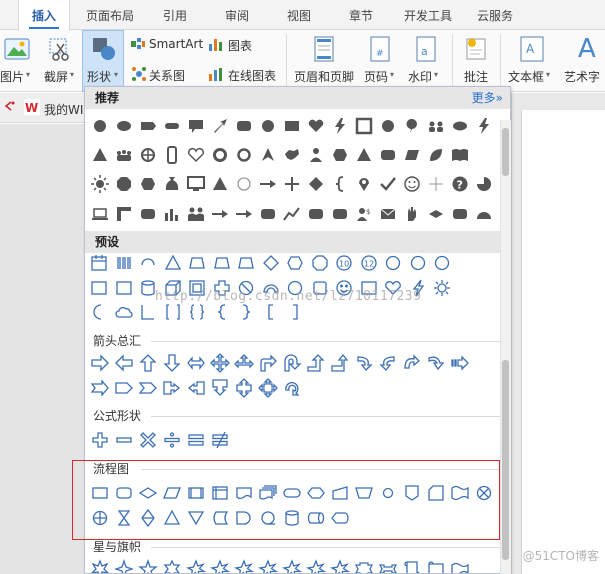 The width and height of the screenshot is (605, 574). I want to click on arrow-arrow-striped-o-icon, so click(460, 363).